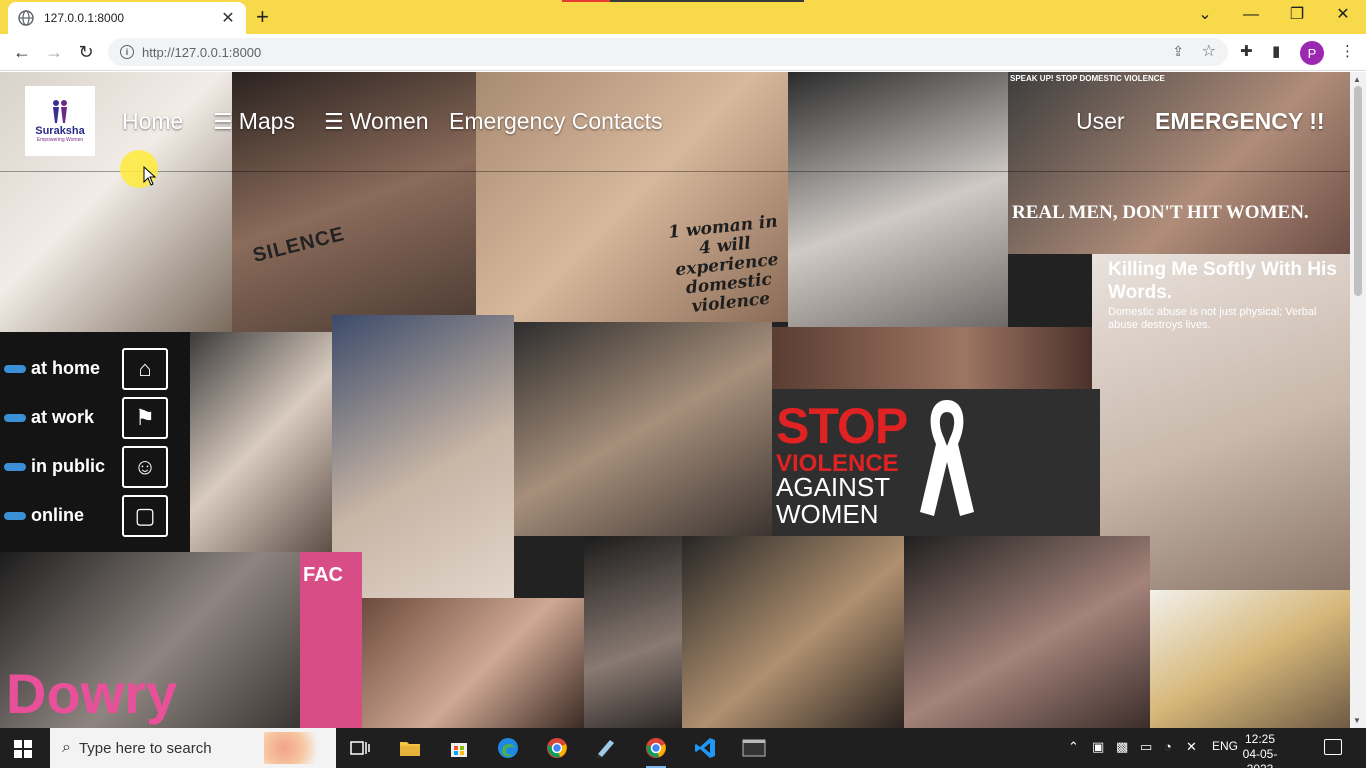  Describe the element at coordinates (1333, 747) in the screenshot. I see `notification-center-icon` at that location.